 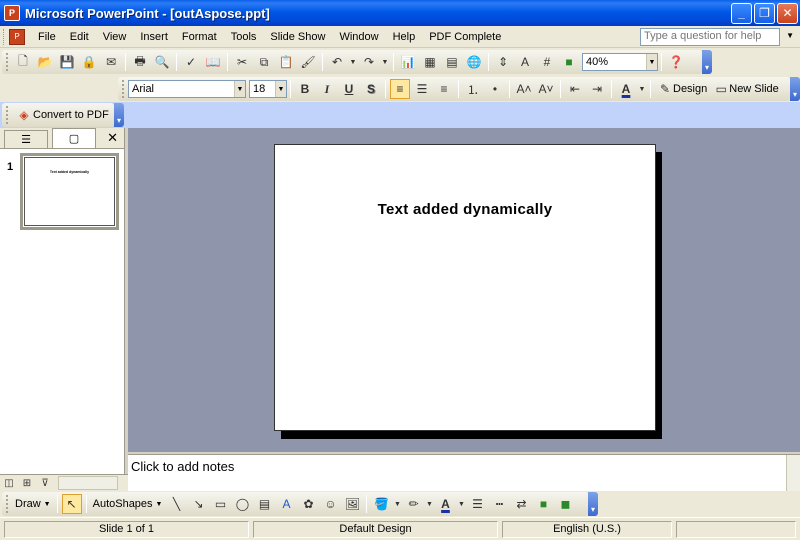 I want to click on research-icon: 📖, so click(x=213, y=62).